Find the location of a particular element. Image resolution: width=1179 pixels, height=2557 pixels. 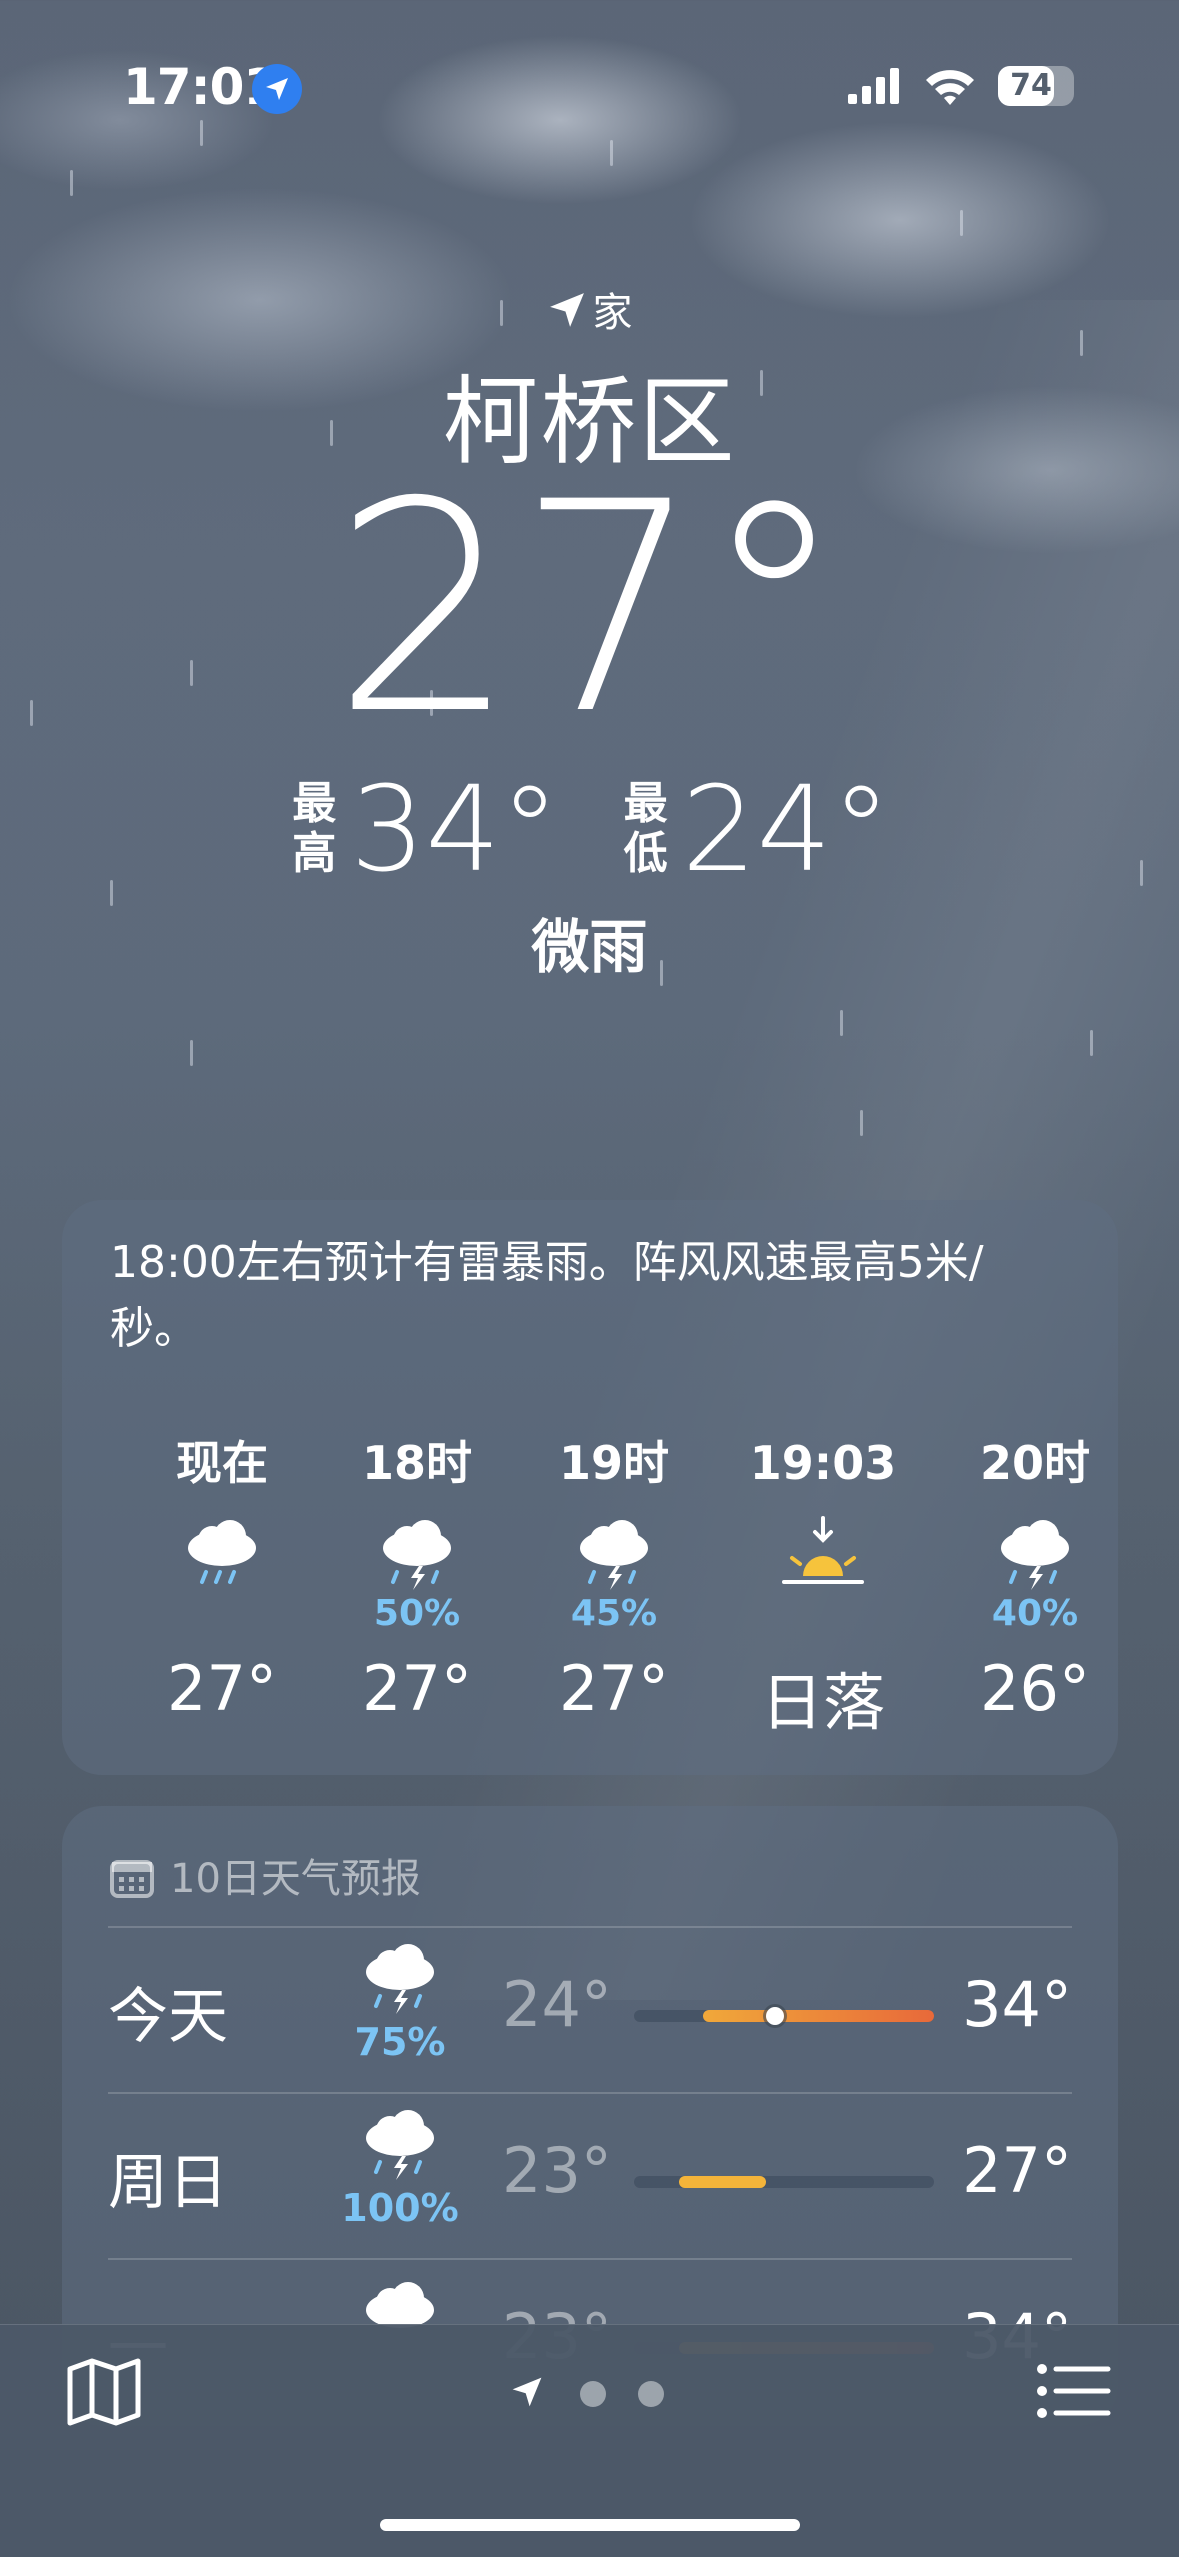

list-icon is located at coordinates (1074, 2391).